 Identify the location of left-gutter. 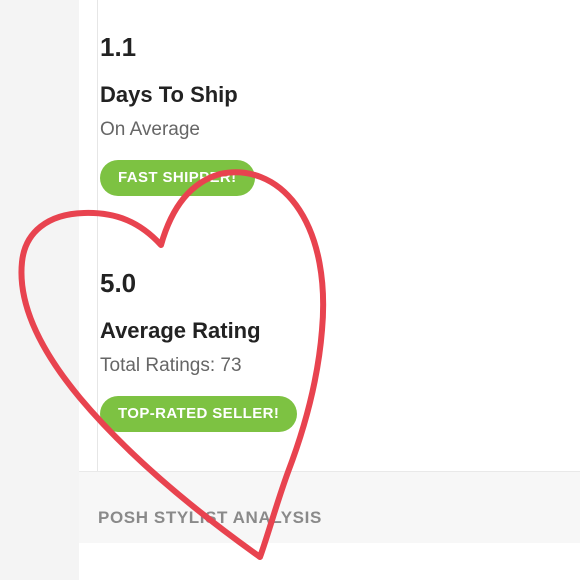
(39, 290).